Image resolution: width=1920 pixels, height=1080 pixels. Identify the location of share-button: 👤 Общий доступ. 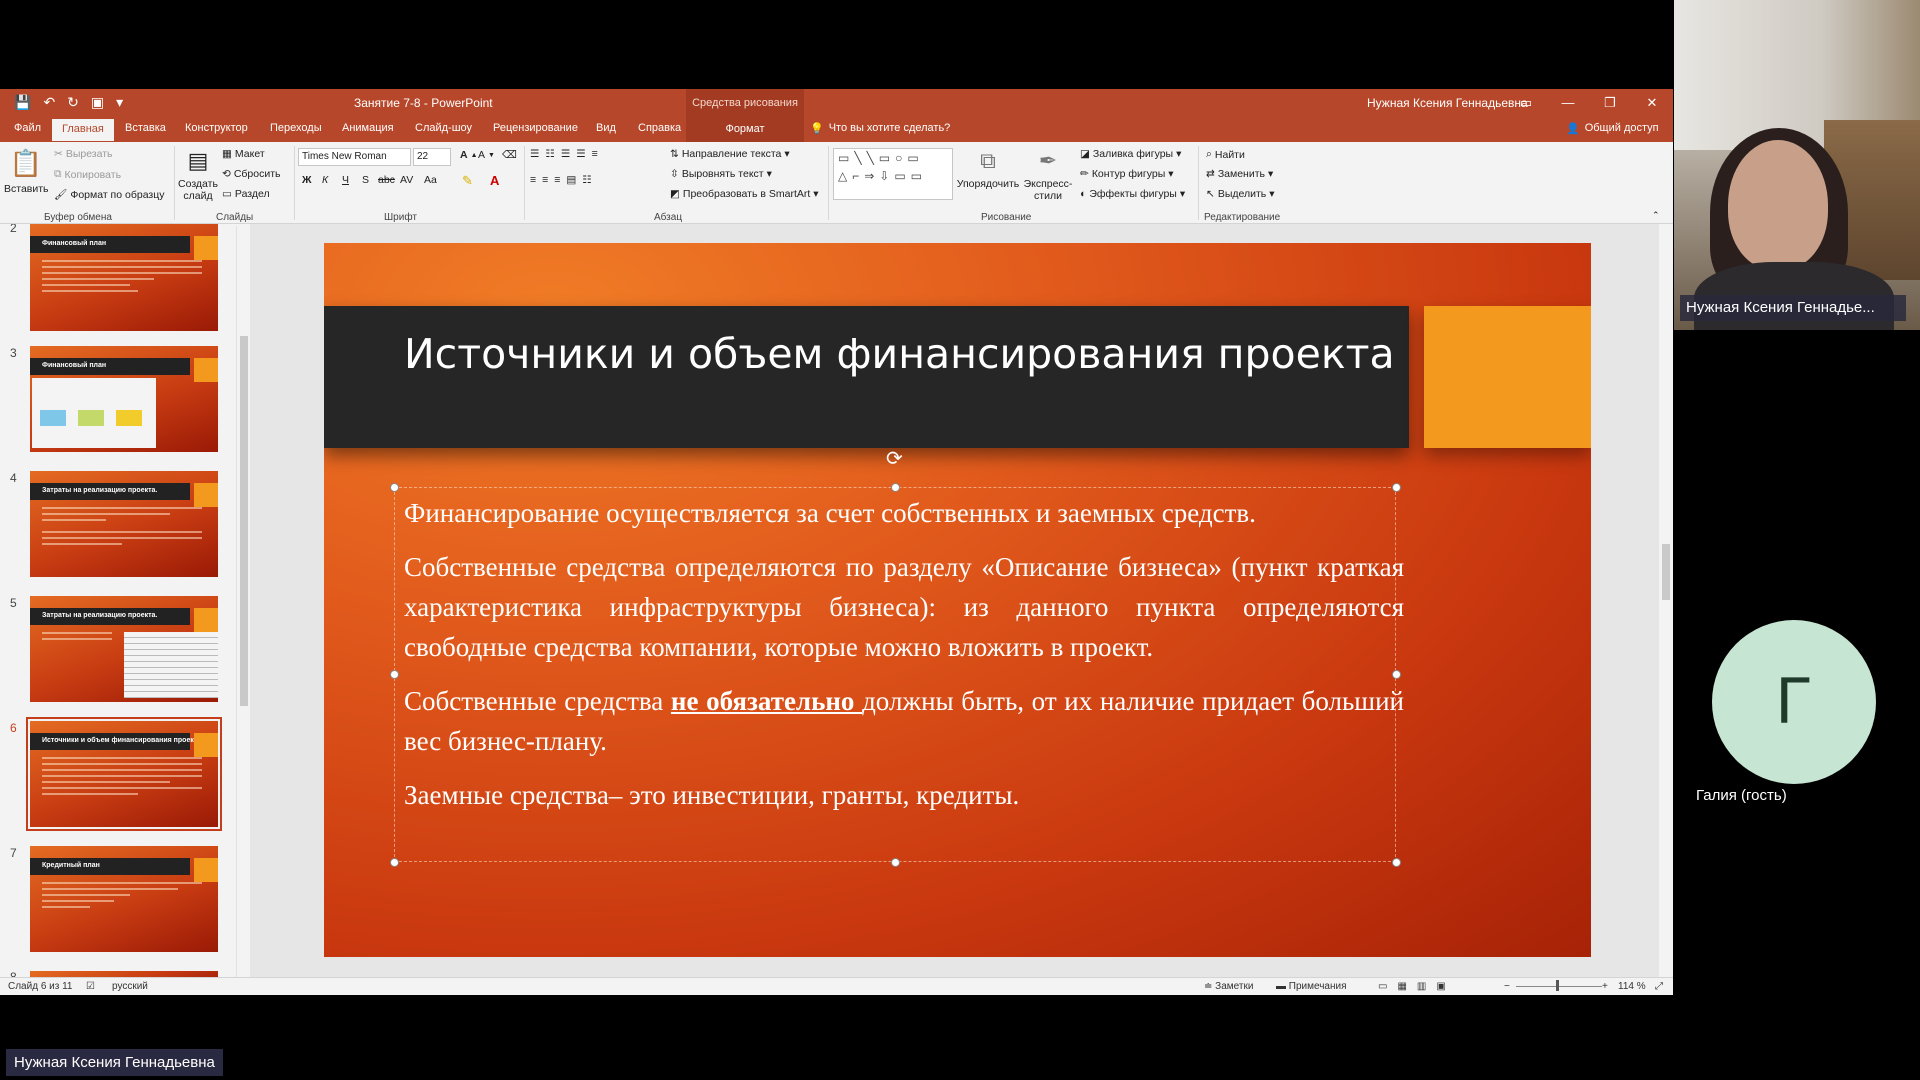
(1612, 128).